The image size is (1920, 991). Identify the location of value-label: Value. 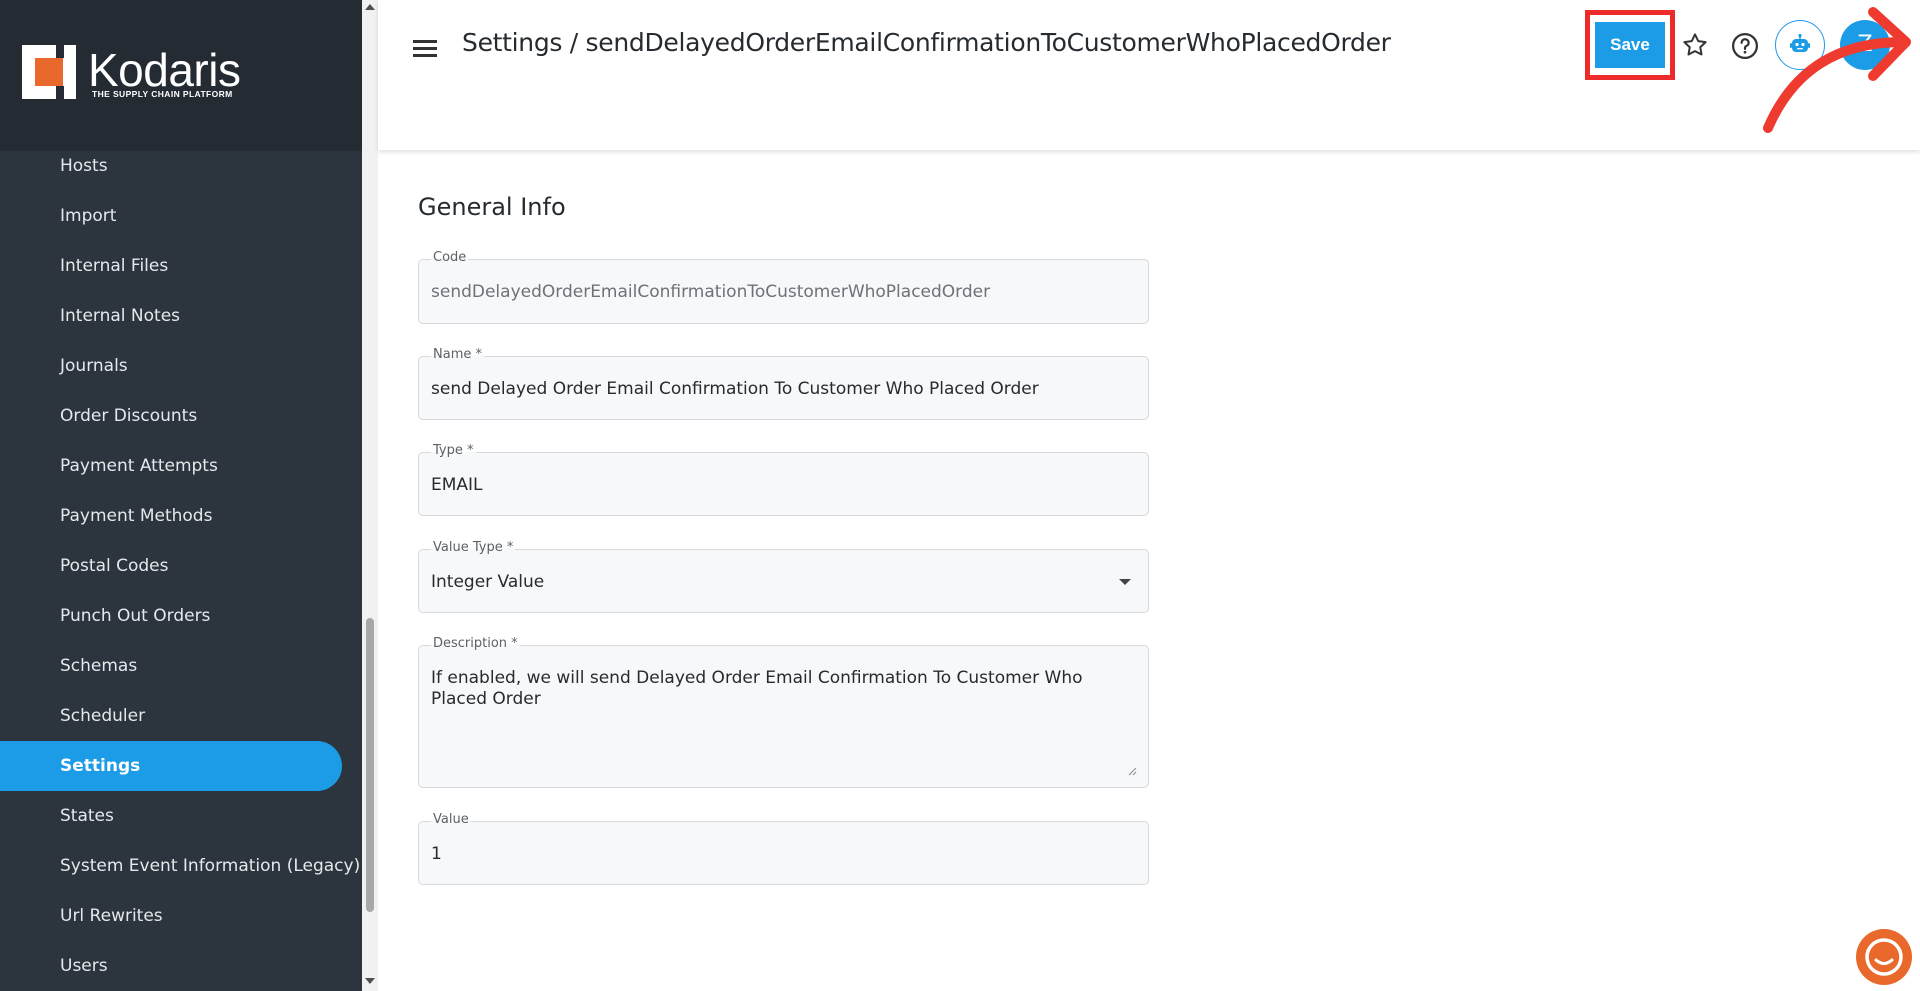
(451, 819).